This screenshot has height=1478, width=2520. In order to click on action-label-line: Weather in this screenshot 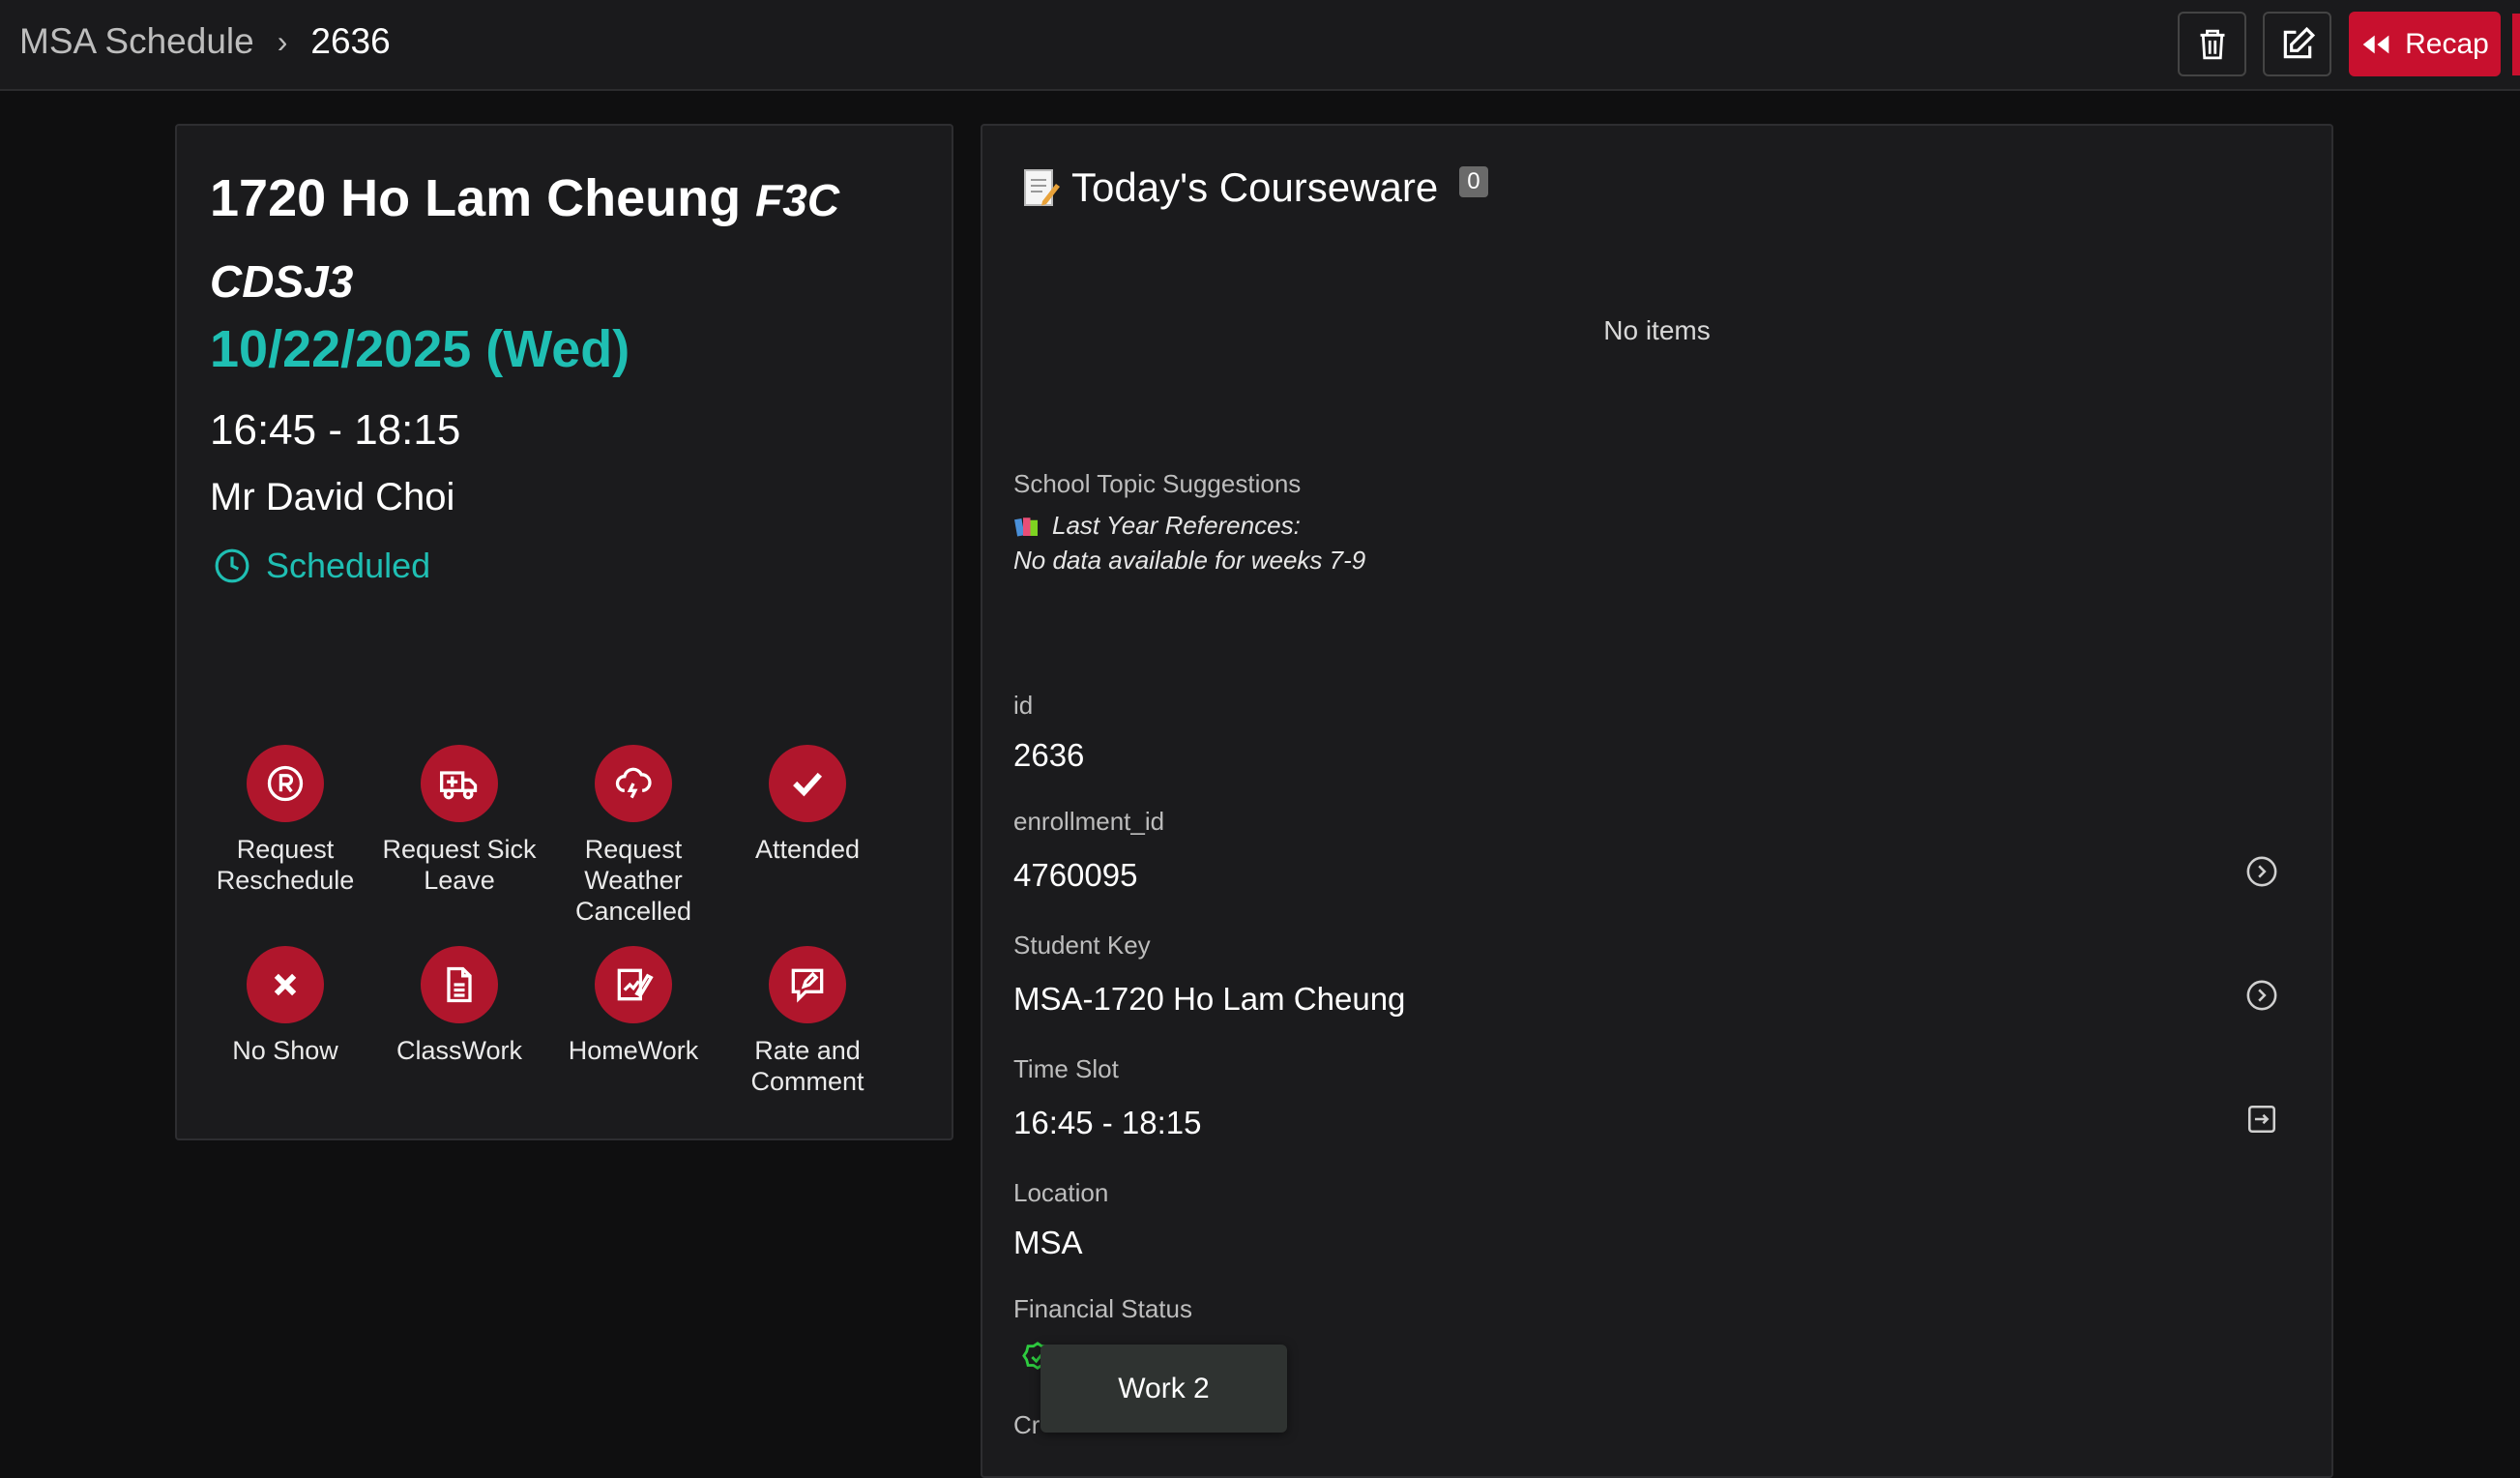, I will do `click(634, 881)`.